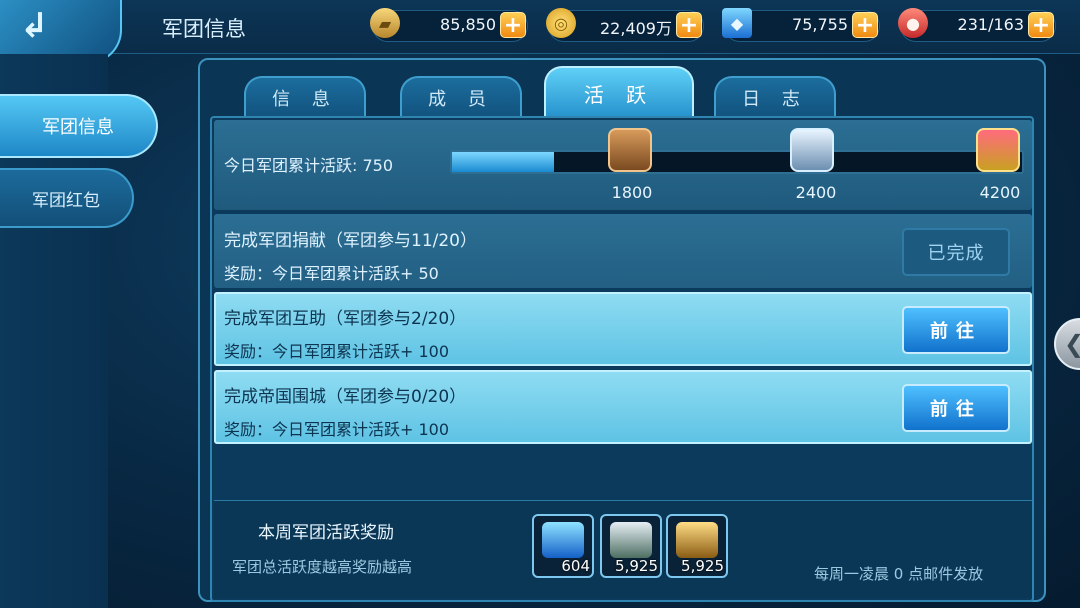  I want to click on sidebar-item-legion-red-packet: 军团红包, so click(67, 198).